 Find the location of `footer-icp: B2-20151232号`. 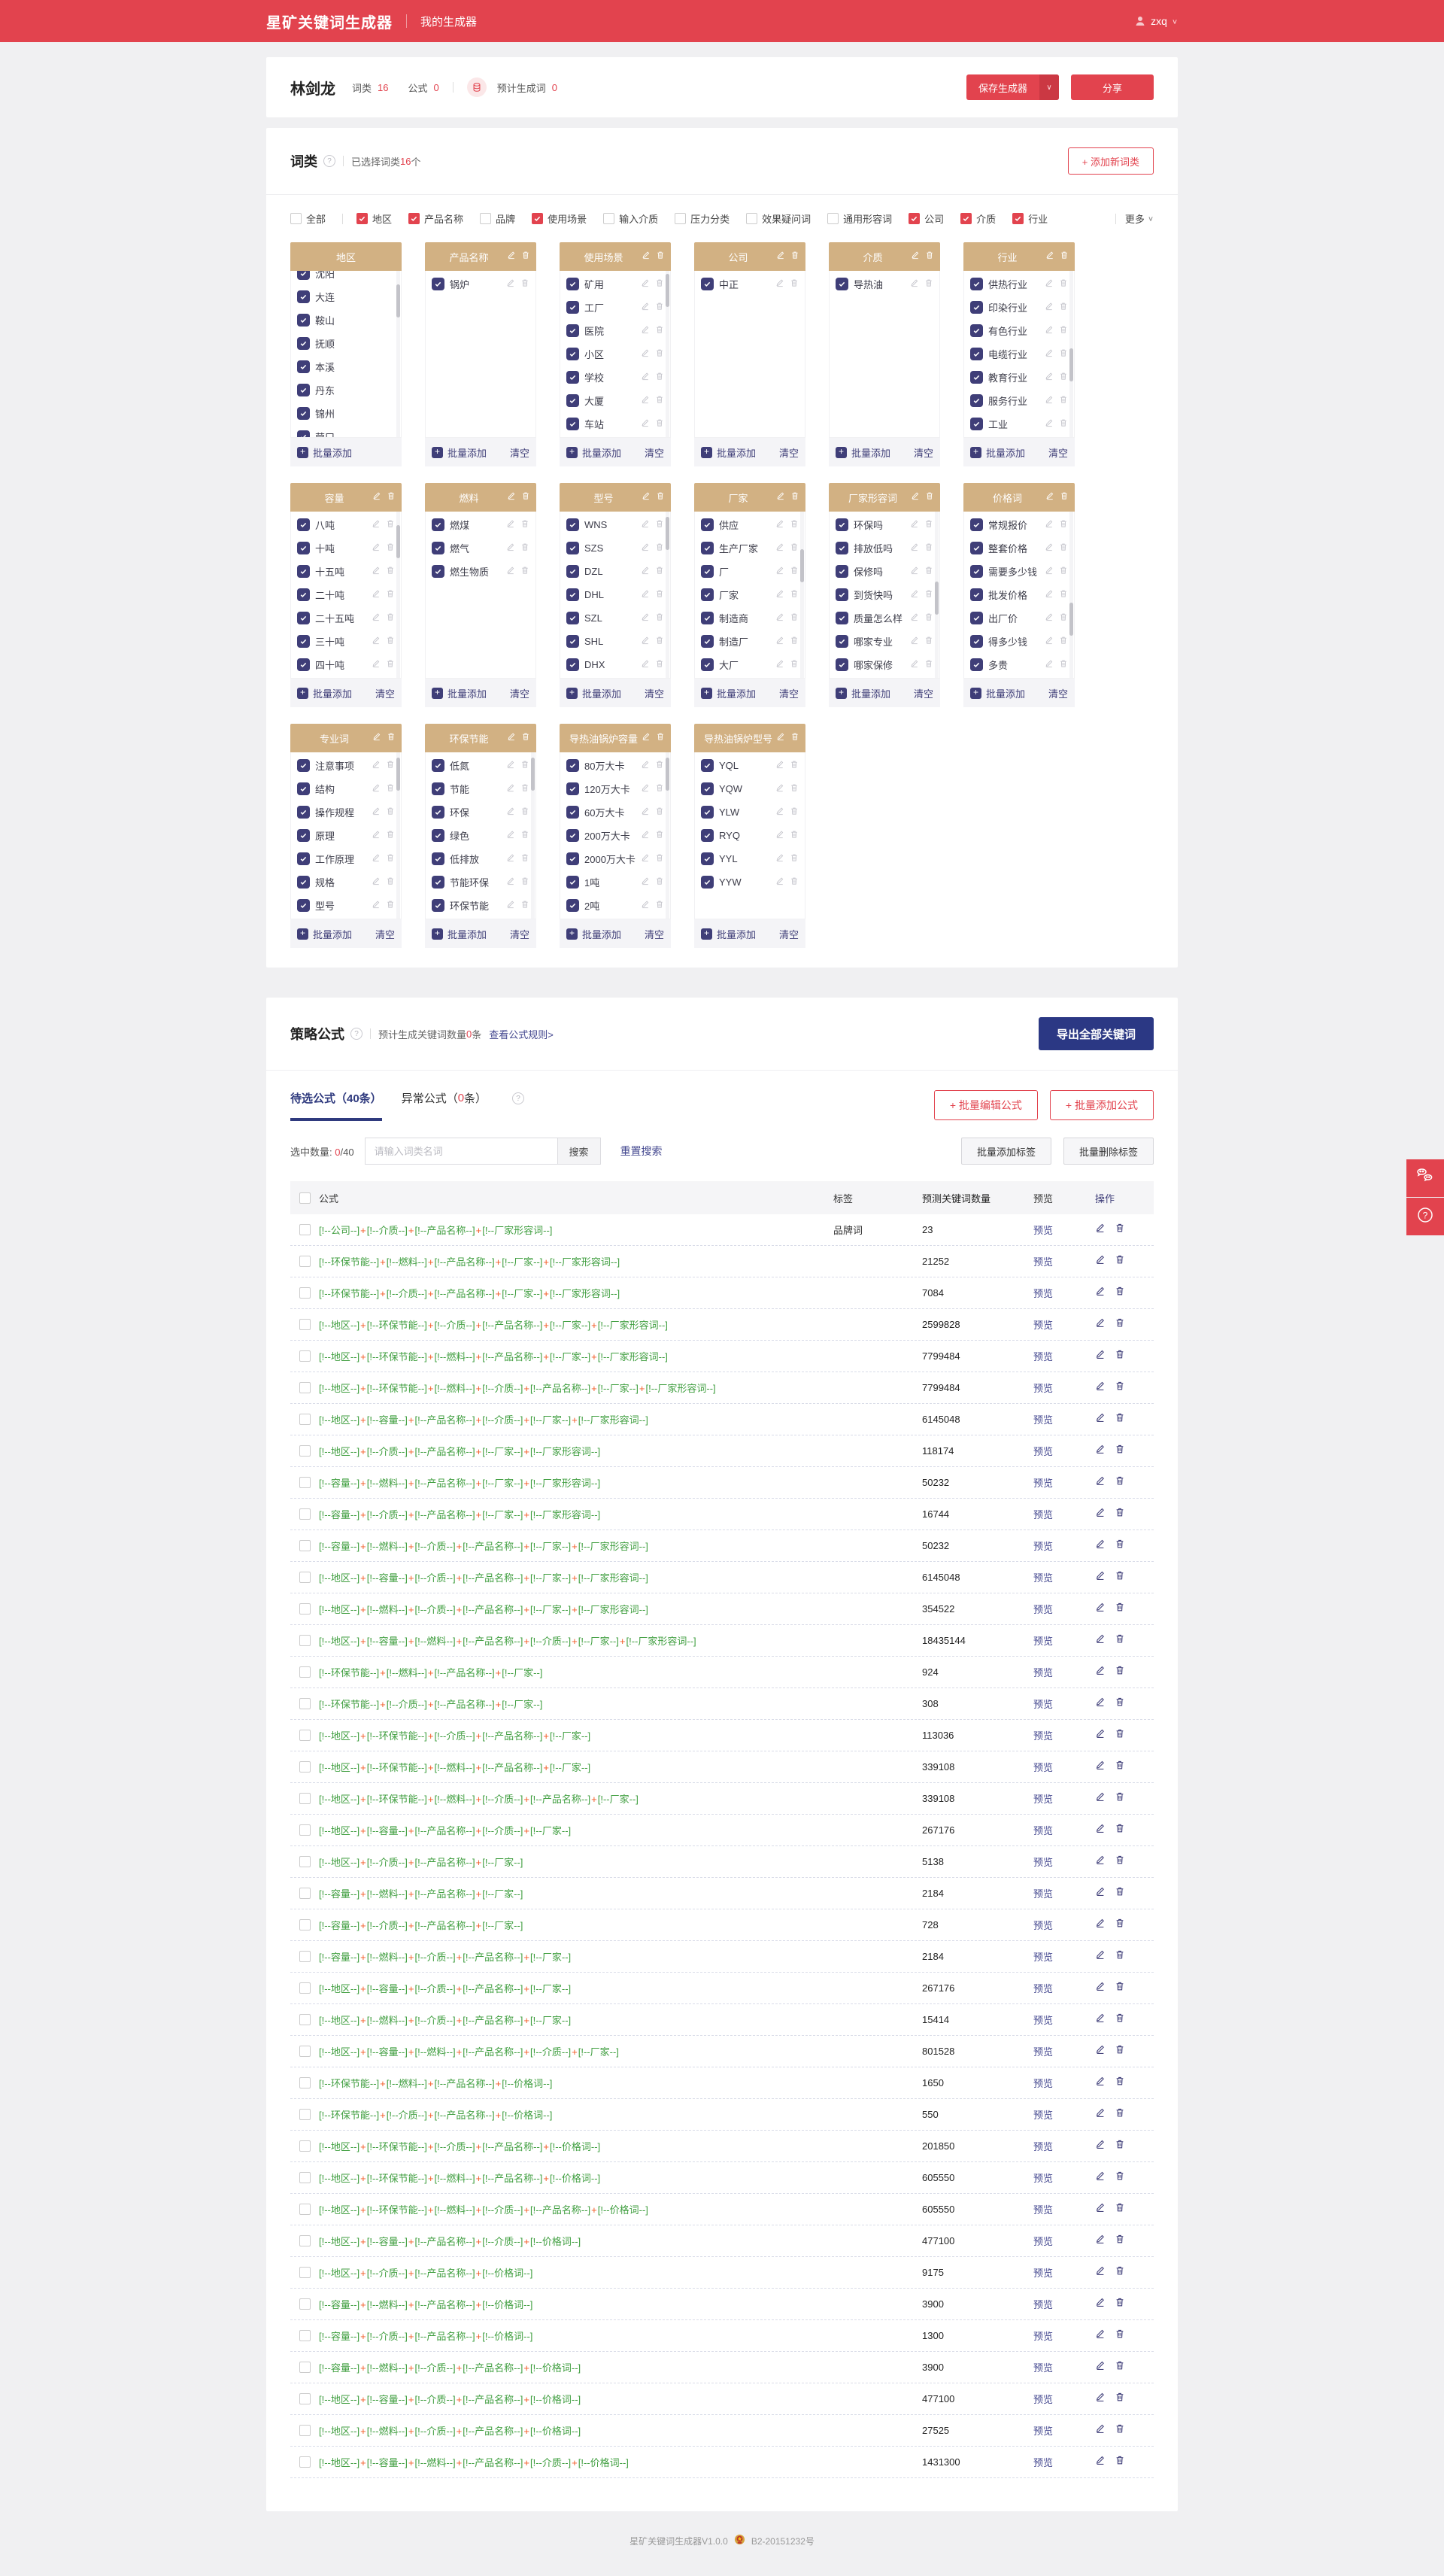

footer-icp: B2-20151232号 is located at coordinates (783, 2541).